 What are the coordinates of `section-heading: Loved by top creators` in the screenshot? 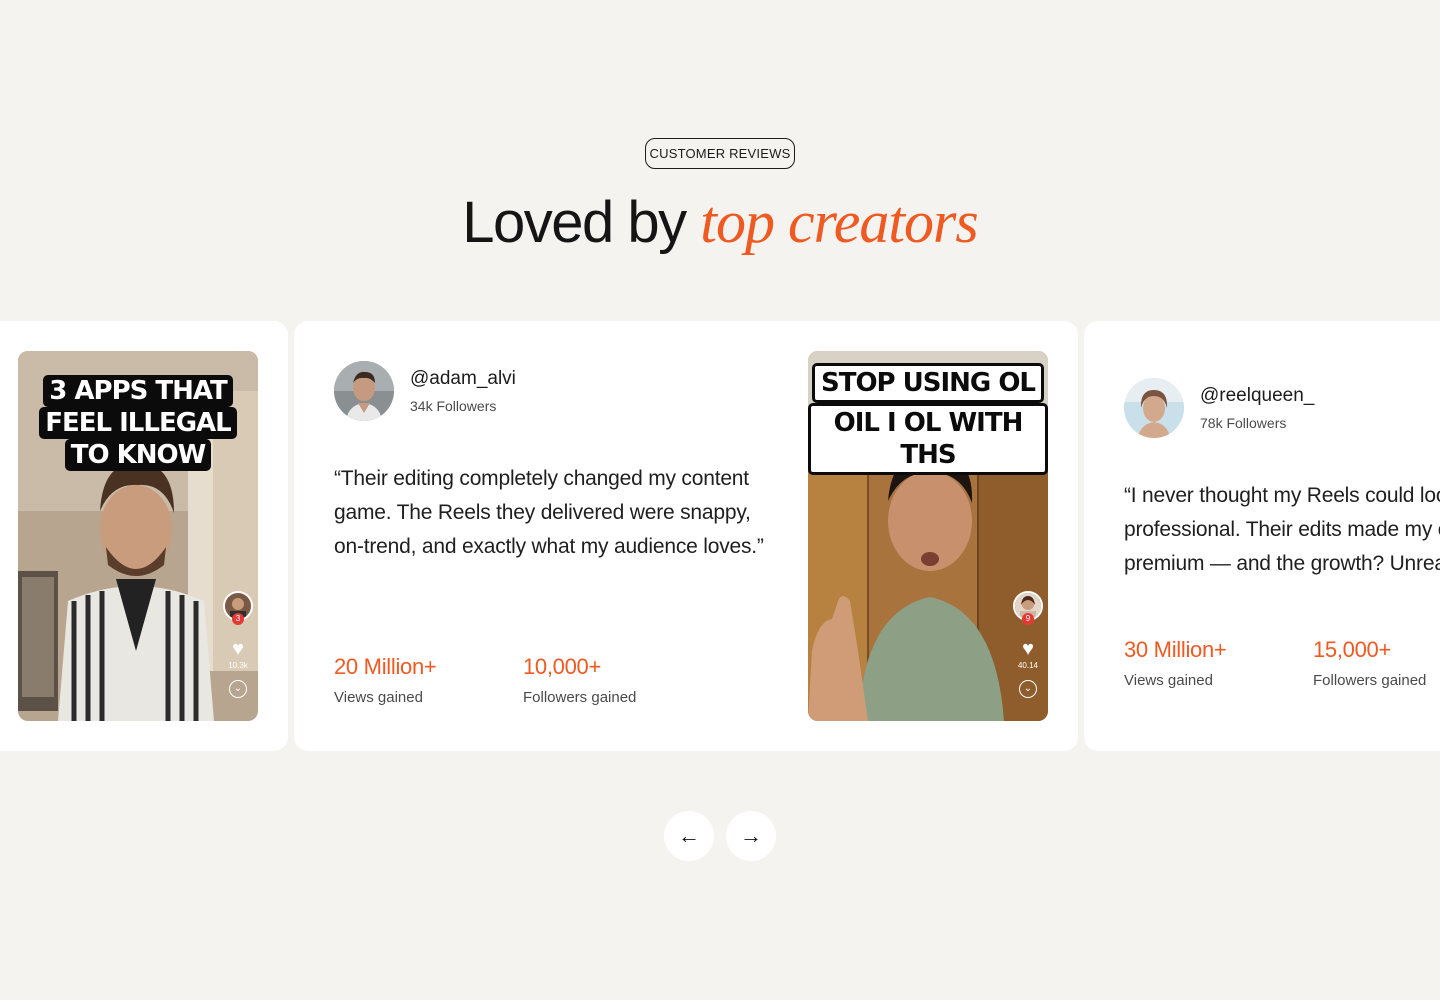 It's located at (720, 222).